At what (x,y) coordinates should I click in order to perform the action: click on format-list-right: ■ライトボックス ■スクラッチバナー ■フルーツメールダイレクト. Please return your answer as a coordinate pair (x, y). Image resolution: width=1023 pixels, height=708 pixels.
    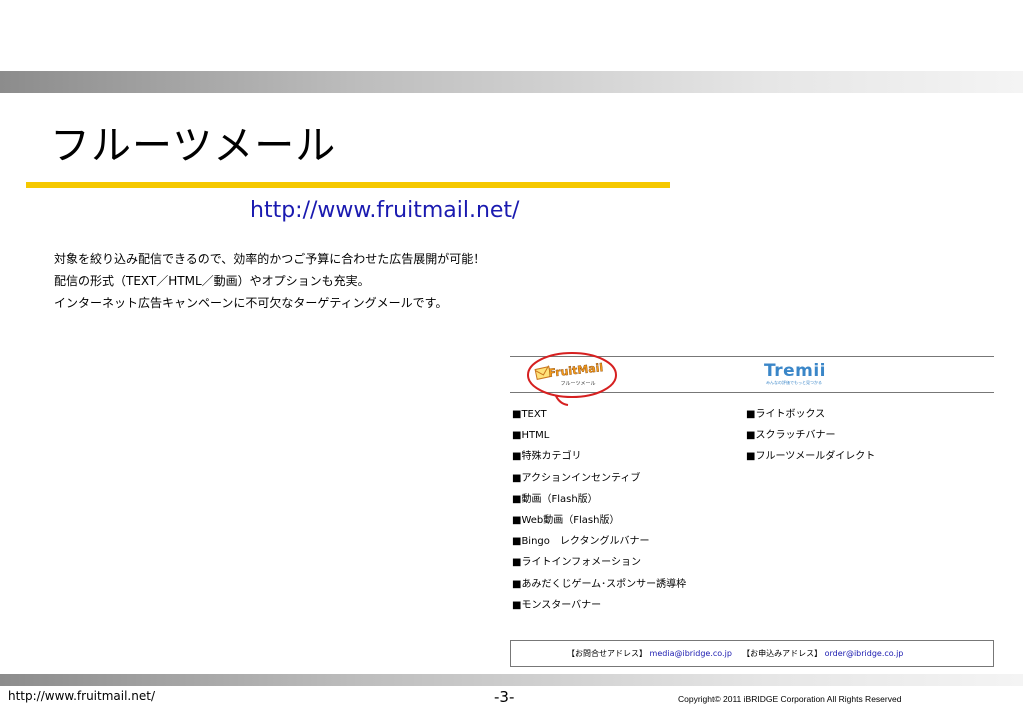
    Looking at the image, I should click on (810, 436).